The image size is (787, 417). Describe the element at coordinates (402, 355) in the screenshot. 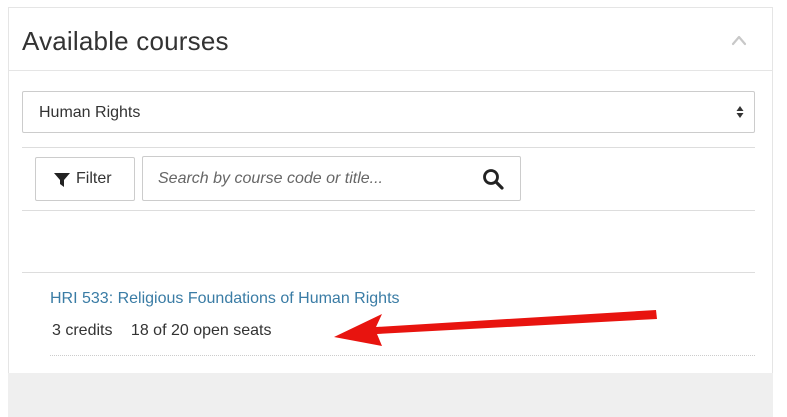

I see `list-item-divider` at that location.